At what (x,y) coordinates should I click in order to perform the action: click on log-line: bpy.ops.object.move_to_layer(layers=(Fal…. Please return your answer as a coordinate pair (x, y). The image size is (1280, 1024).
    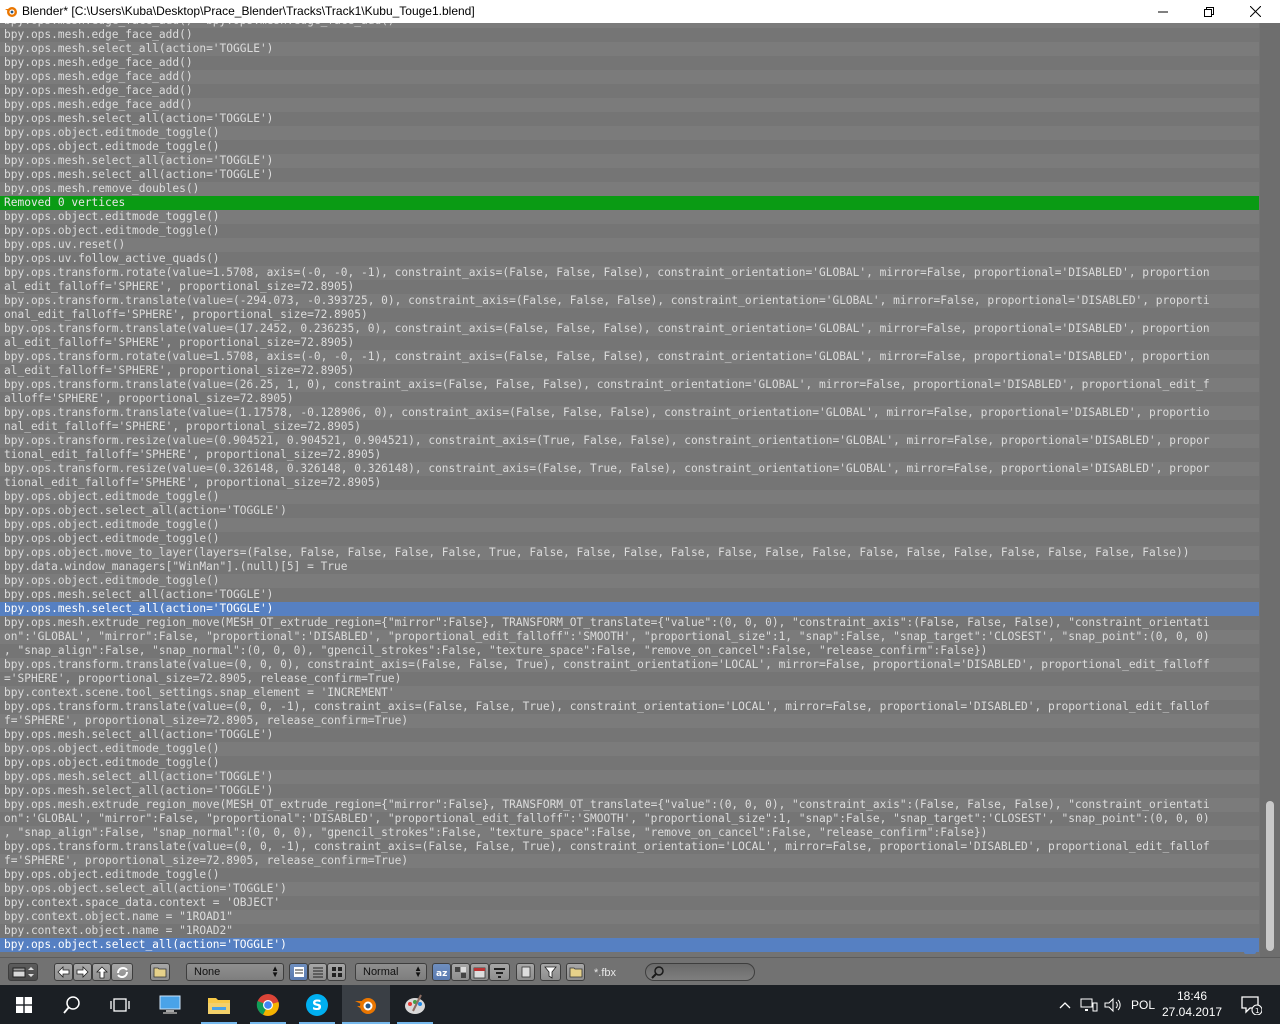
    Looking at the image, I should click on (629, 553).